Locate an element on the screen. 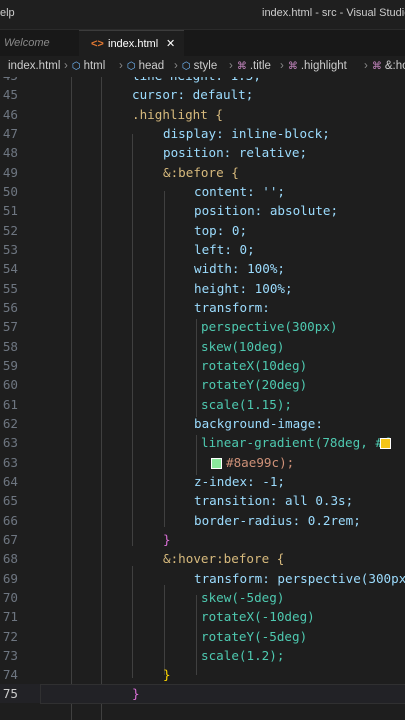 Image resolution: width=405 pixels, height=720 pixels. code-line: 63 linear-gradient(78deg, #f is located at coordinates (202, 442).